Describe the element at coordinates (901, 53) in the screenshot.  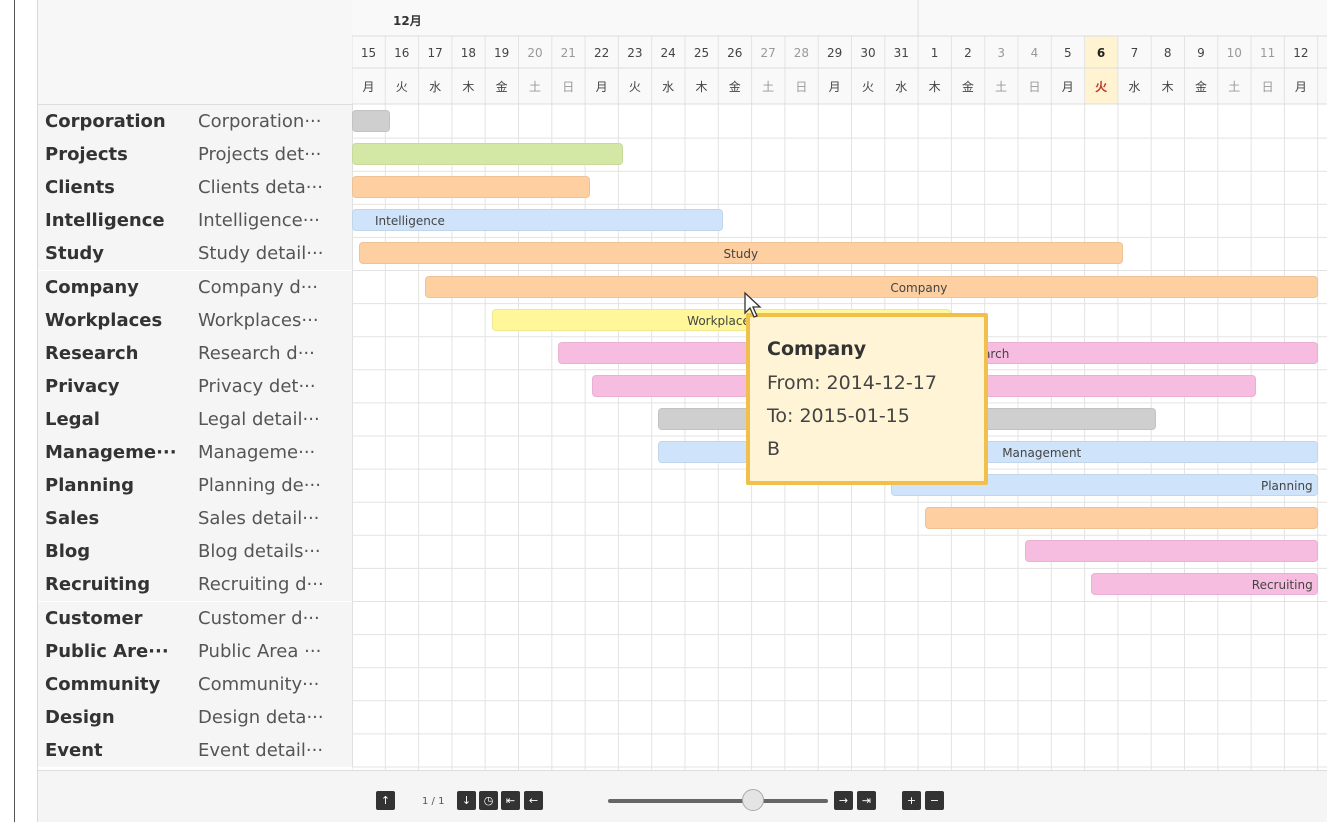
I see `day-number: 31` at that location.